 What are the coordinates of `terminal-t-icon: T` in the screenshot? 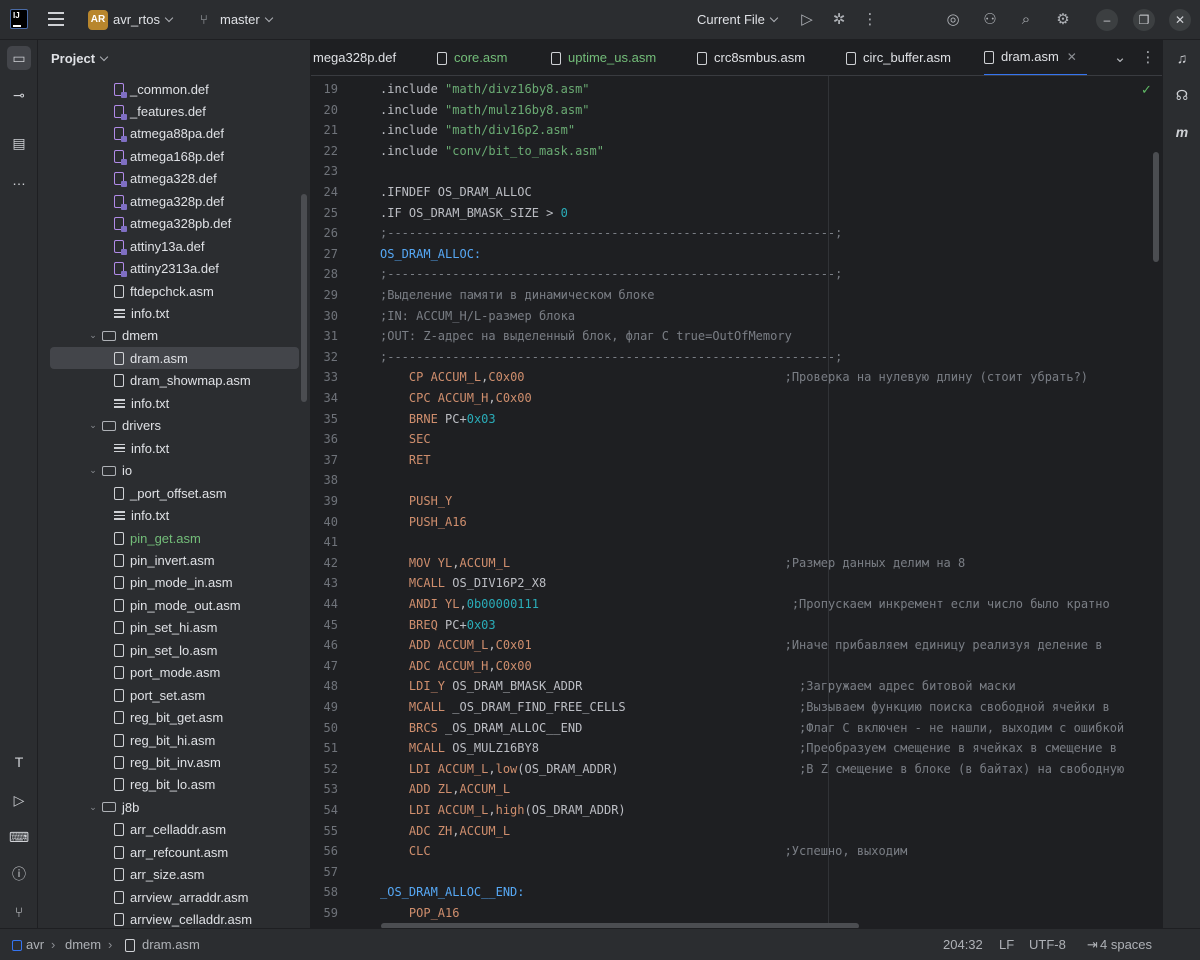 It's located at (19, 762).